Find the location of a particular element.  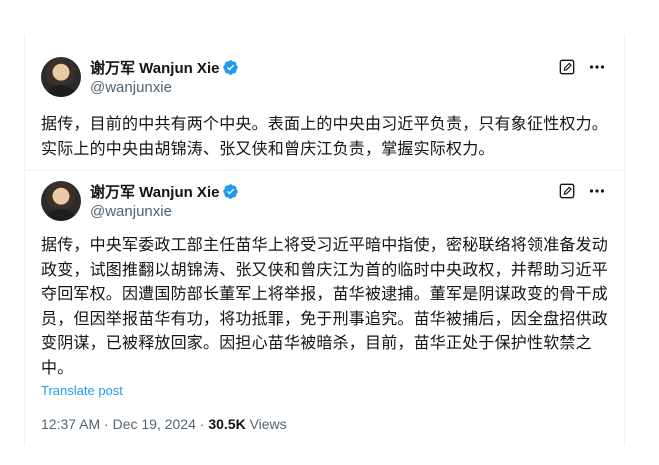

timeline-right-border is located at coordinates (624, 240).